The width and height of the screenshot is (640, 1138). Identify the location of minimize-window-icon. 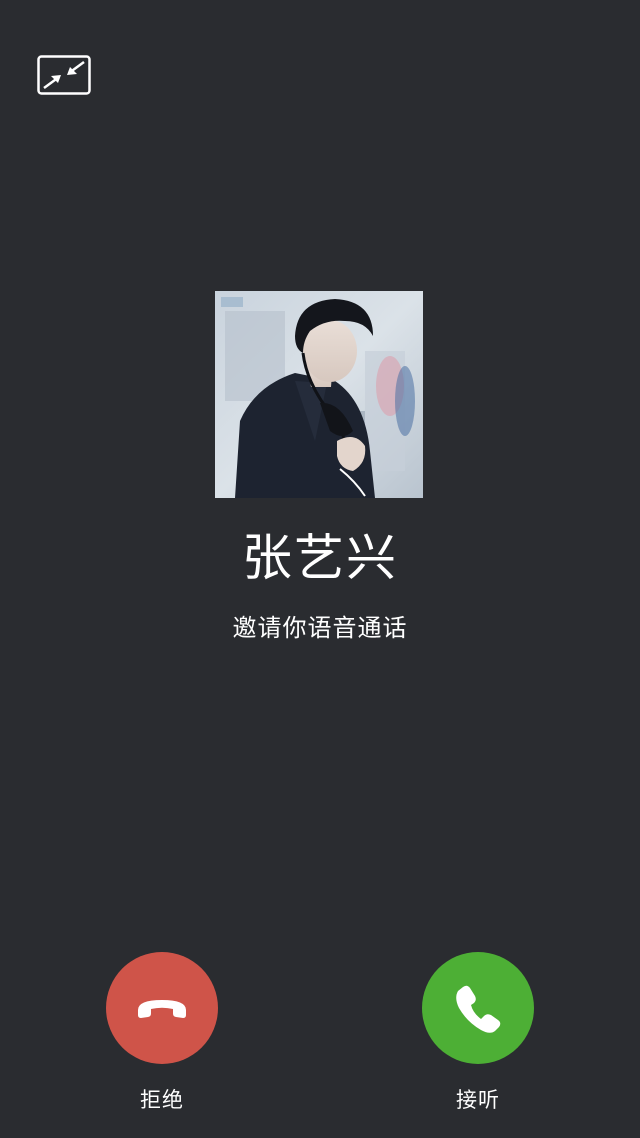
(64, 75).